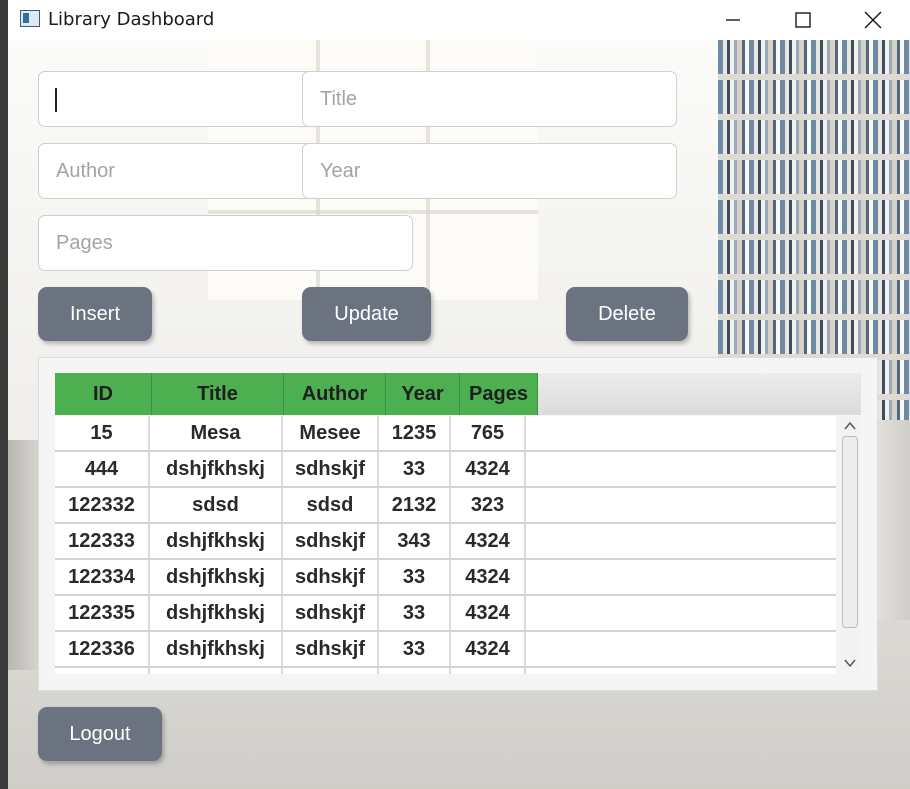  Describe the element at coordinates (488, 505) in the screenshot. I see `cell-pages: 323` at that location.